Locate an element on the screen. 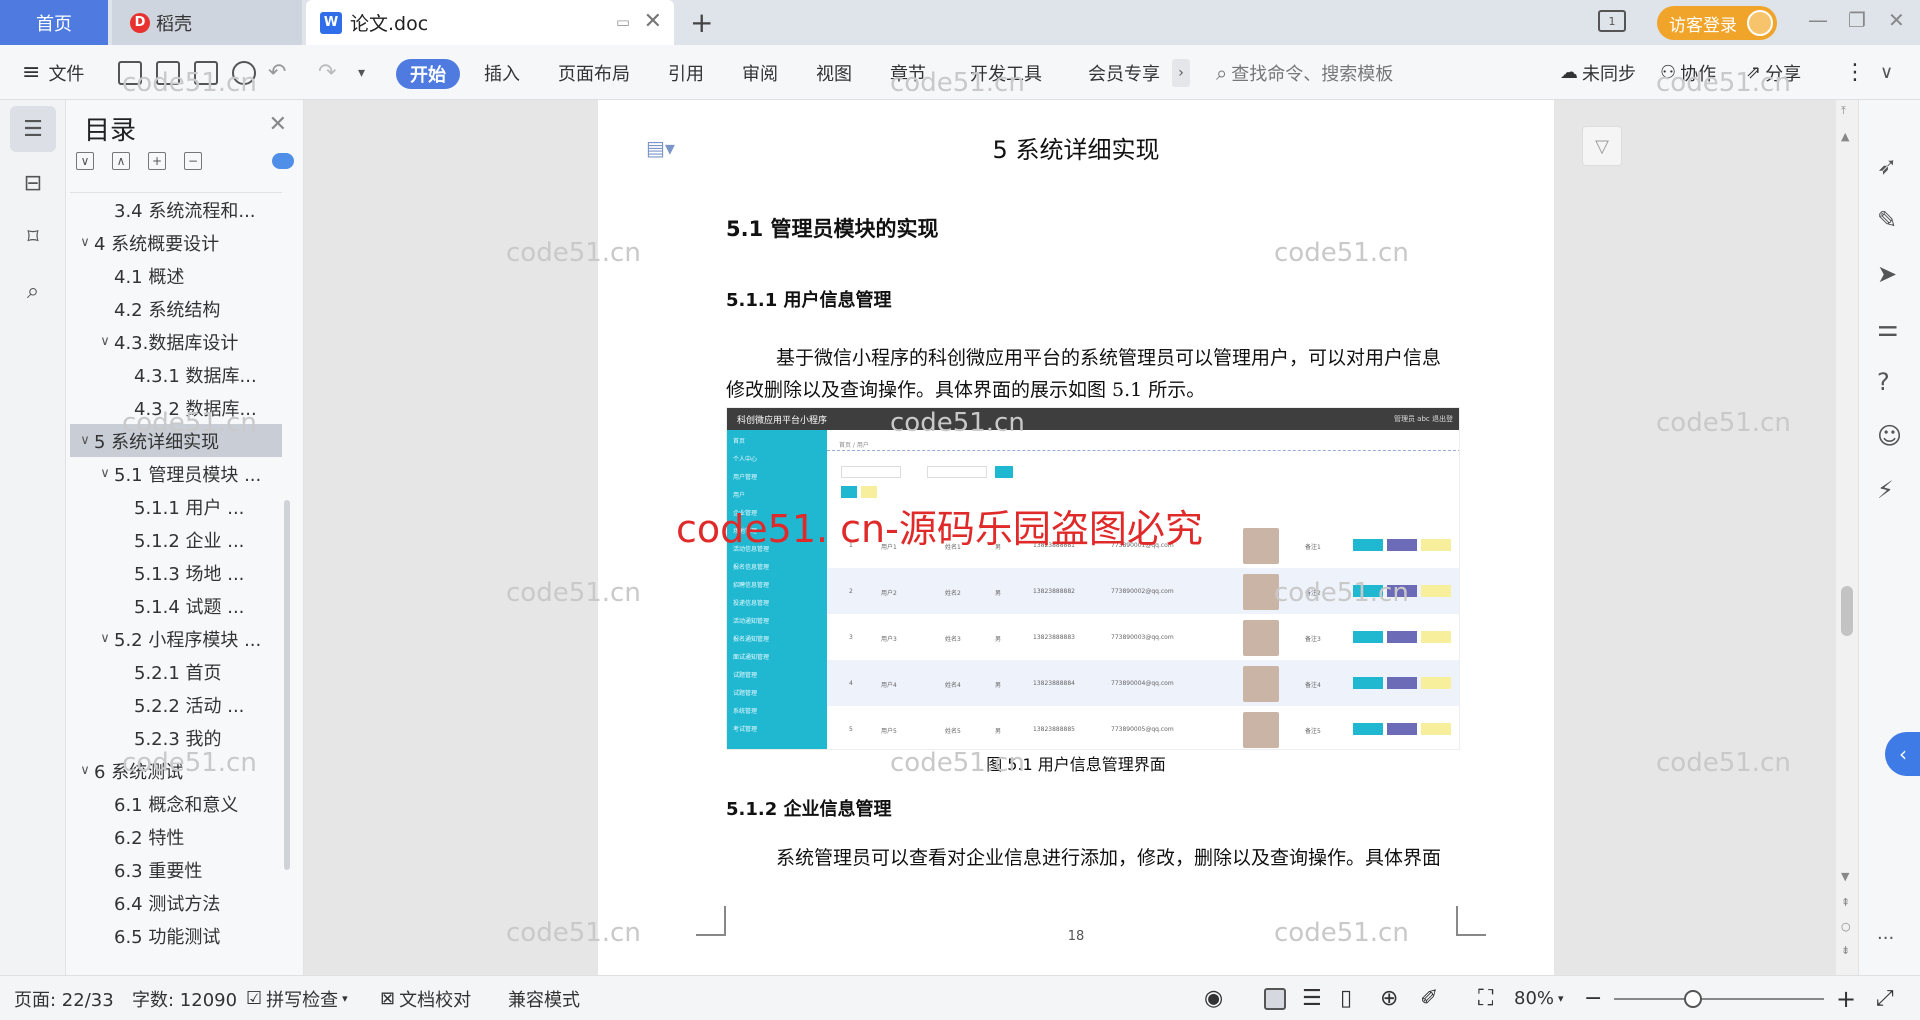 The height and width of the screenshot is (1020, 1920). rocket-icon: ➶ is located at coordinates (1887, 166).